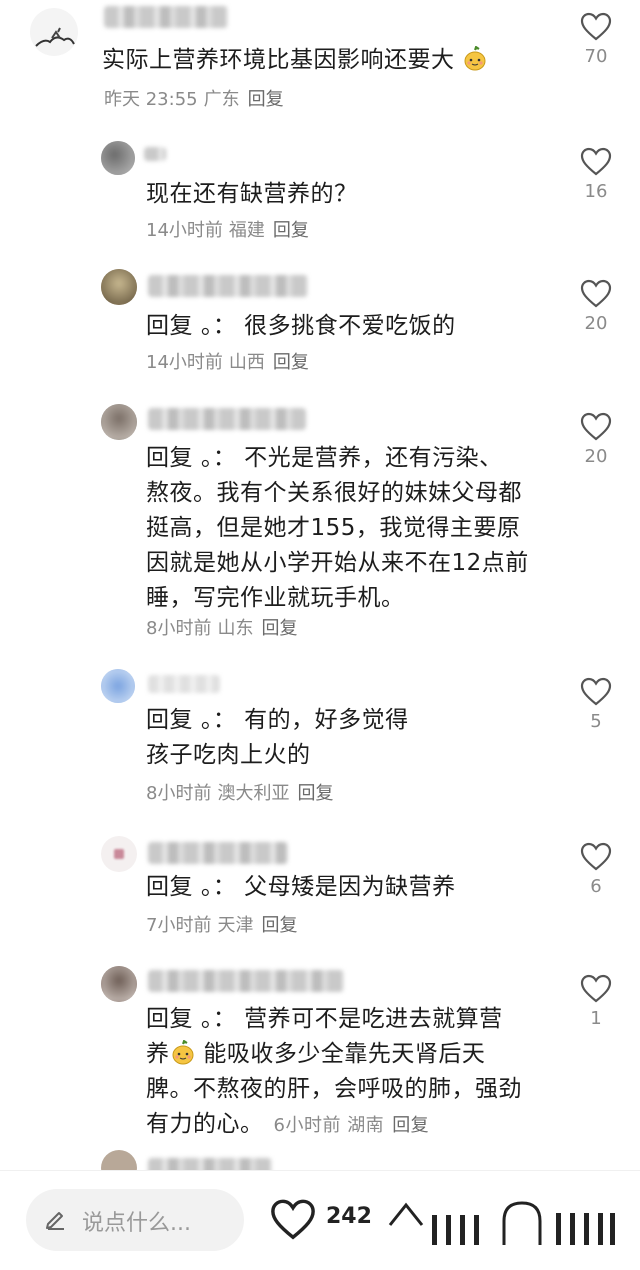 This screenshot has width=640, height=1270. Describe the element at coordinates (179, 925) in the screenshot. I see `timestamp: 7小时前` at that location.